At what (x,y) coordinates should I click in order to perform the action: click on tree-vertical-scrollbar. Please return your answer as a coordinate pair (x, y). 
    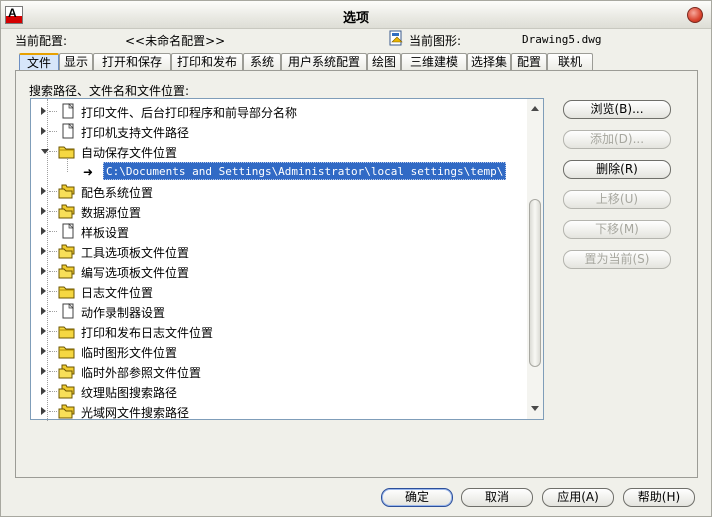
    Looking at the image, I should click on (535, 259).